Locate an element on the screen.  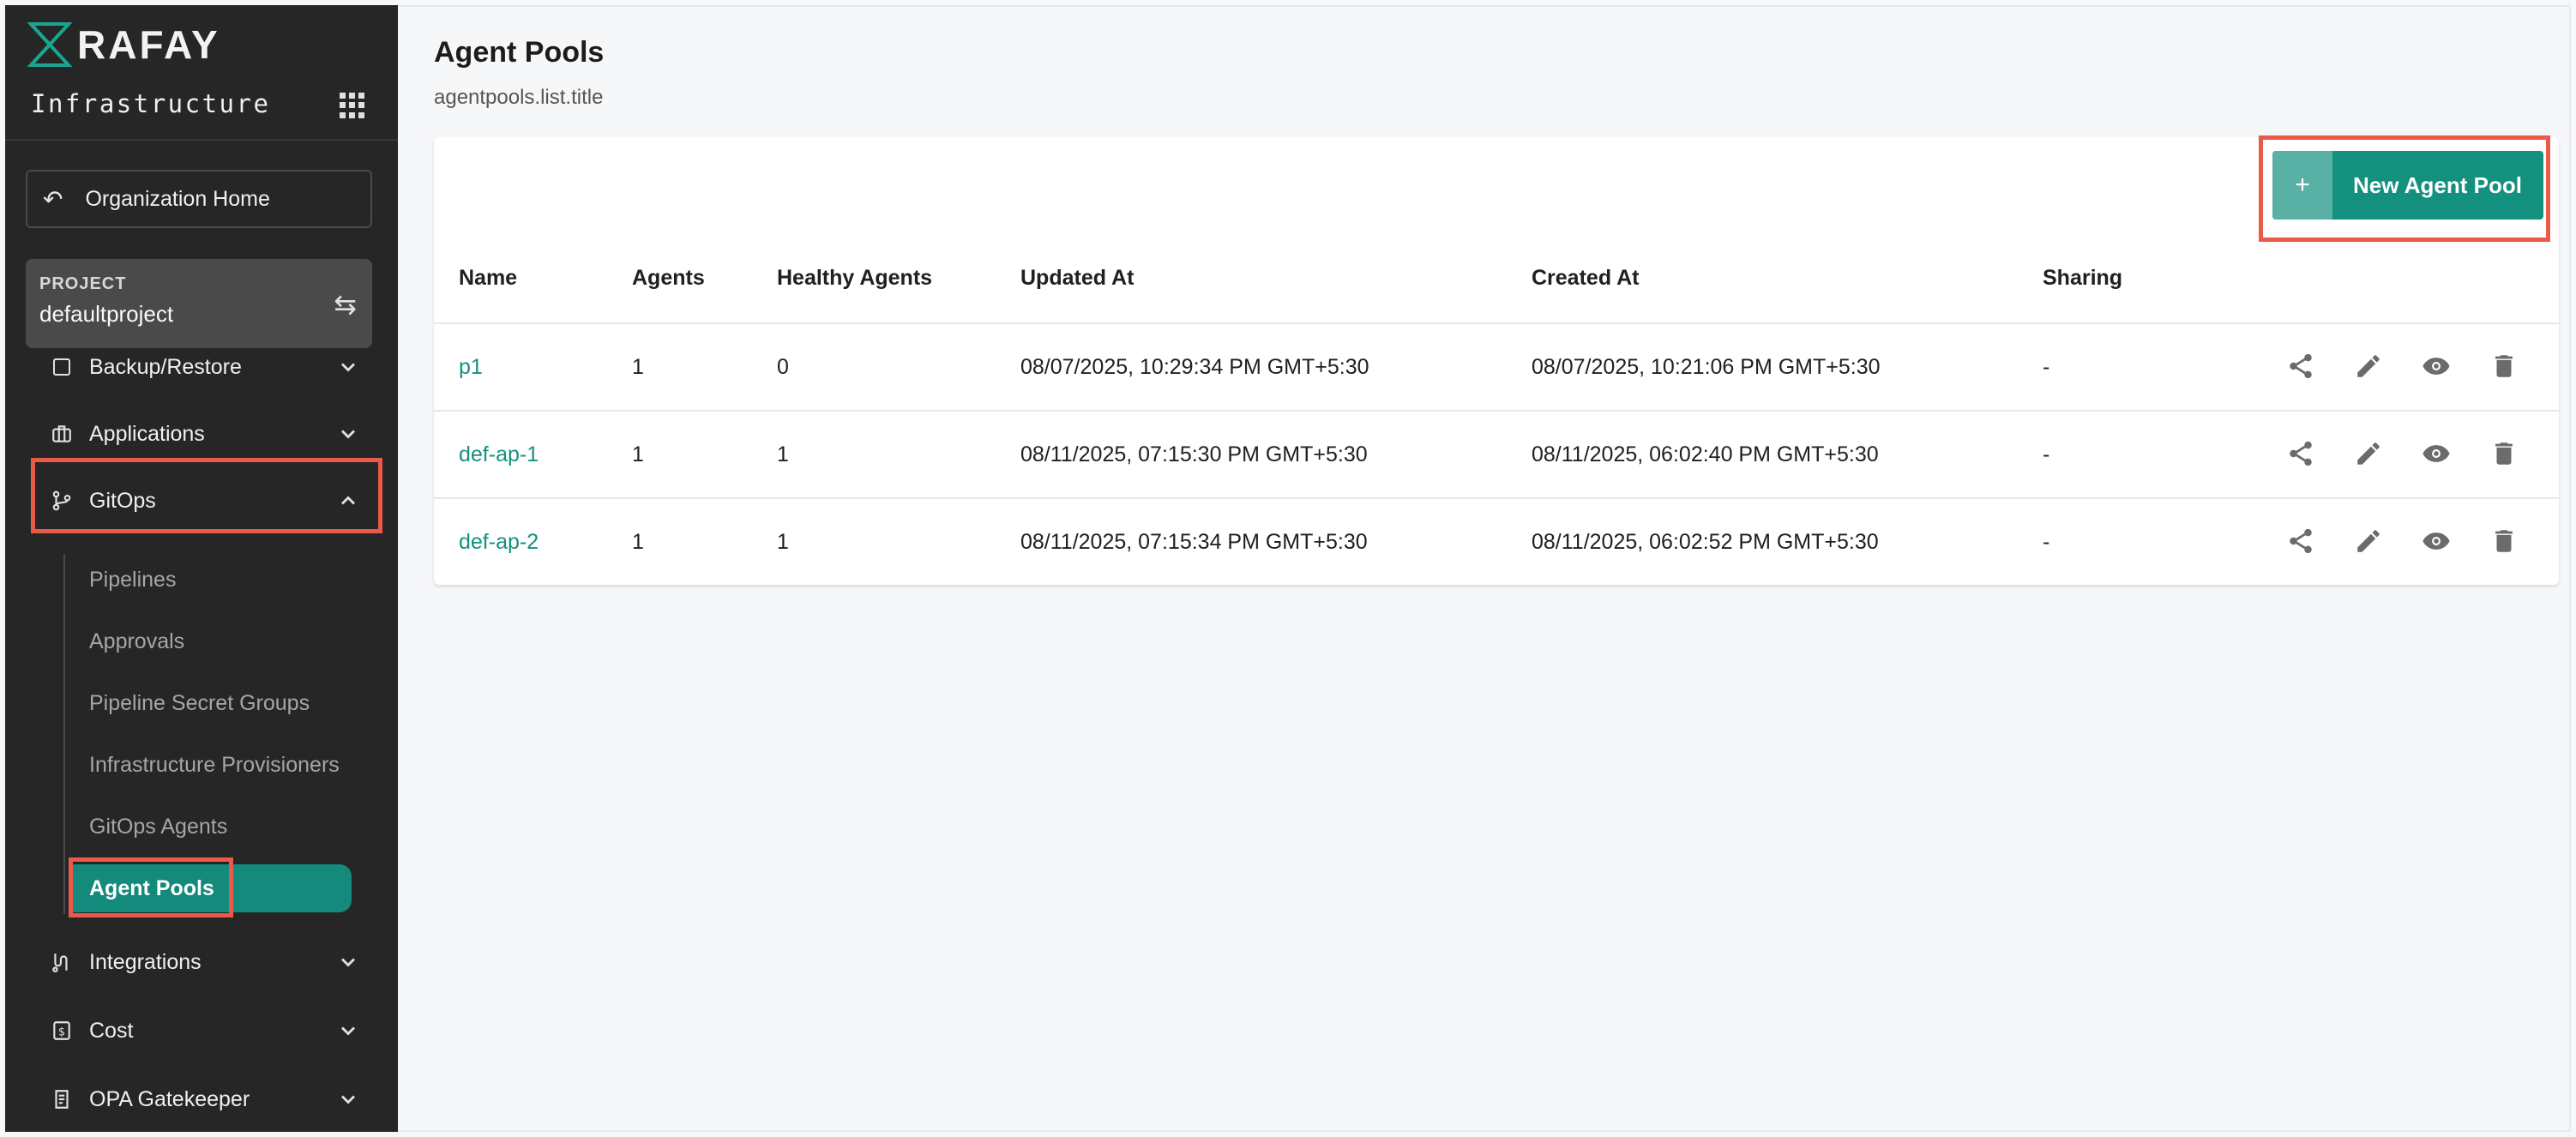
brand: RAFAY is located at coordinates (124, 45).